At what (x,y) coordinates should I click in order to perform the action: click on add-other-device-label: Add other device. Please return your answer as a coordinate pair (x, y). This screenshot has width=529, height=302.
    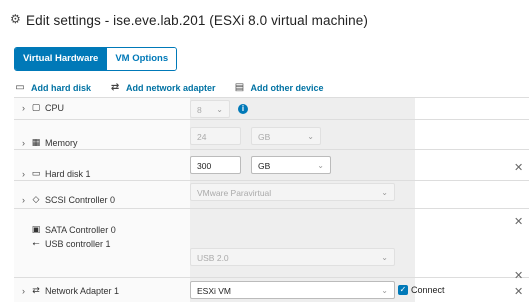
    Looking at the image, I should click on (287, 88).